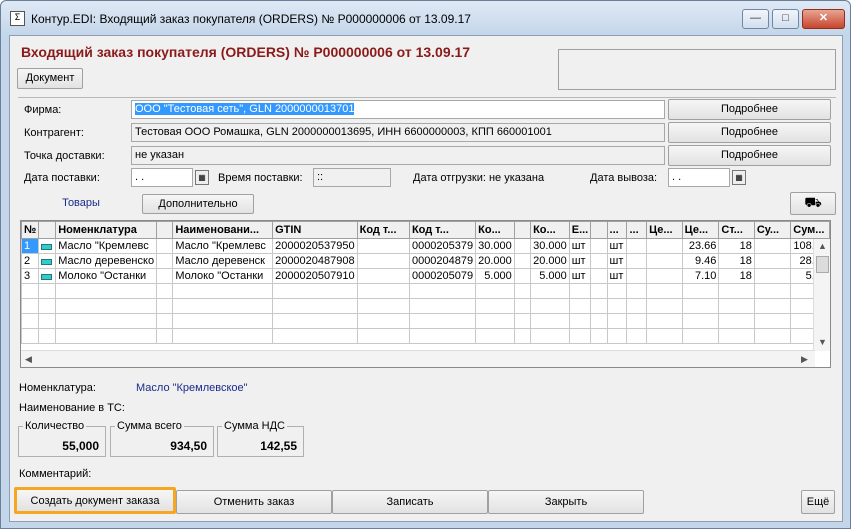 Image resolution: width=851 pixels, height=529 pixels. I want to click on tab-extra: Дополнительно, so click(198, 204).